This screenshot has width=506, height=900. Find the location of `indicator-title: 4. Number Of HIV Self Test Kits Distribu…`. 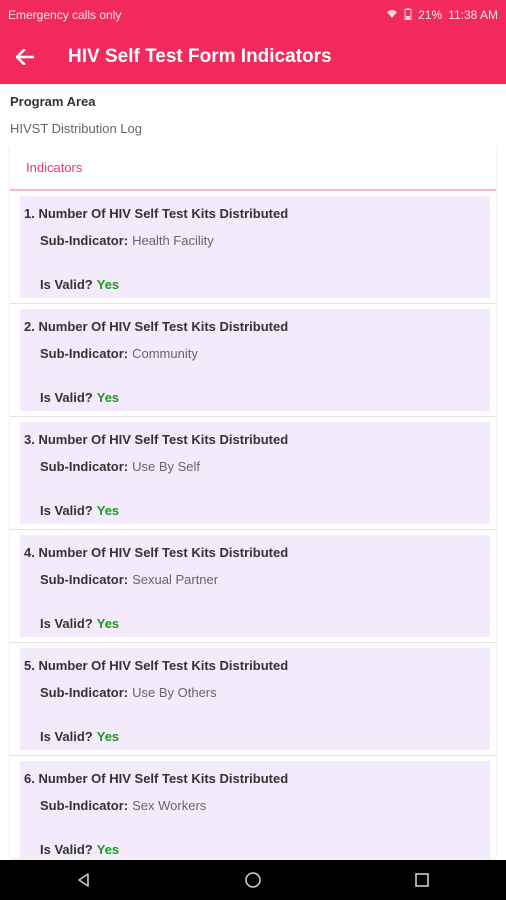

indicator-title: 4. Number Of HIV Self Test Kits Distribu… is located at coordinates (156, 552).